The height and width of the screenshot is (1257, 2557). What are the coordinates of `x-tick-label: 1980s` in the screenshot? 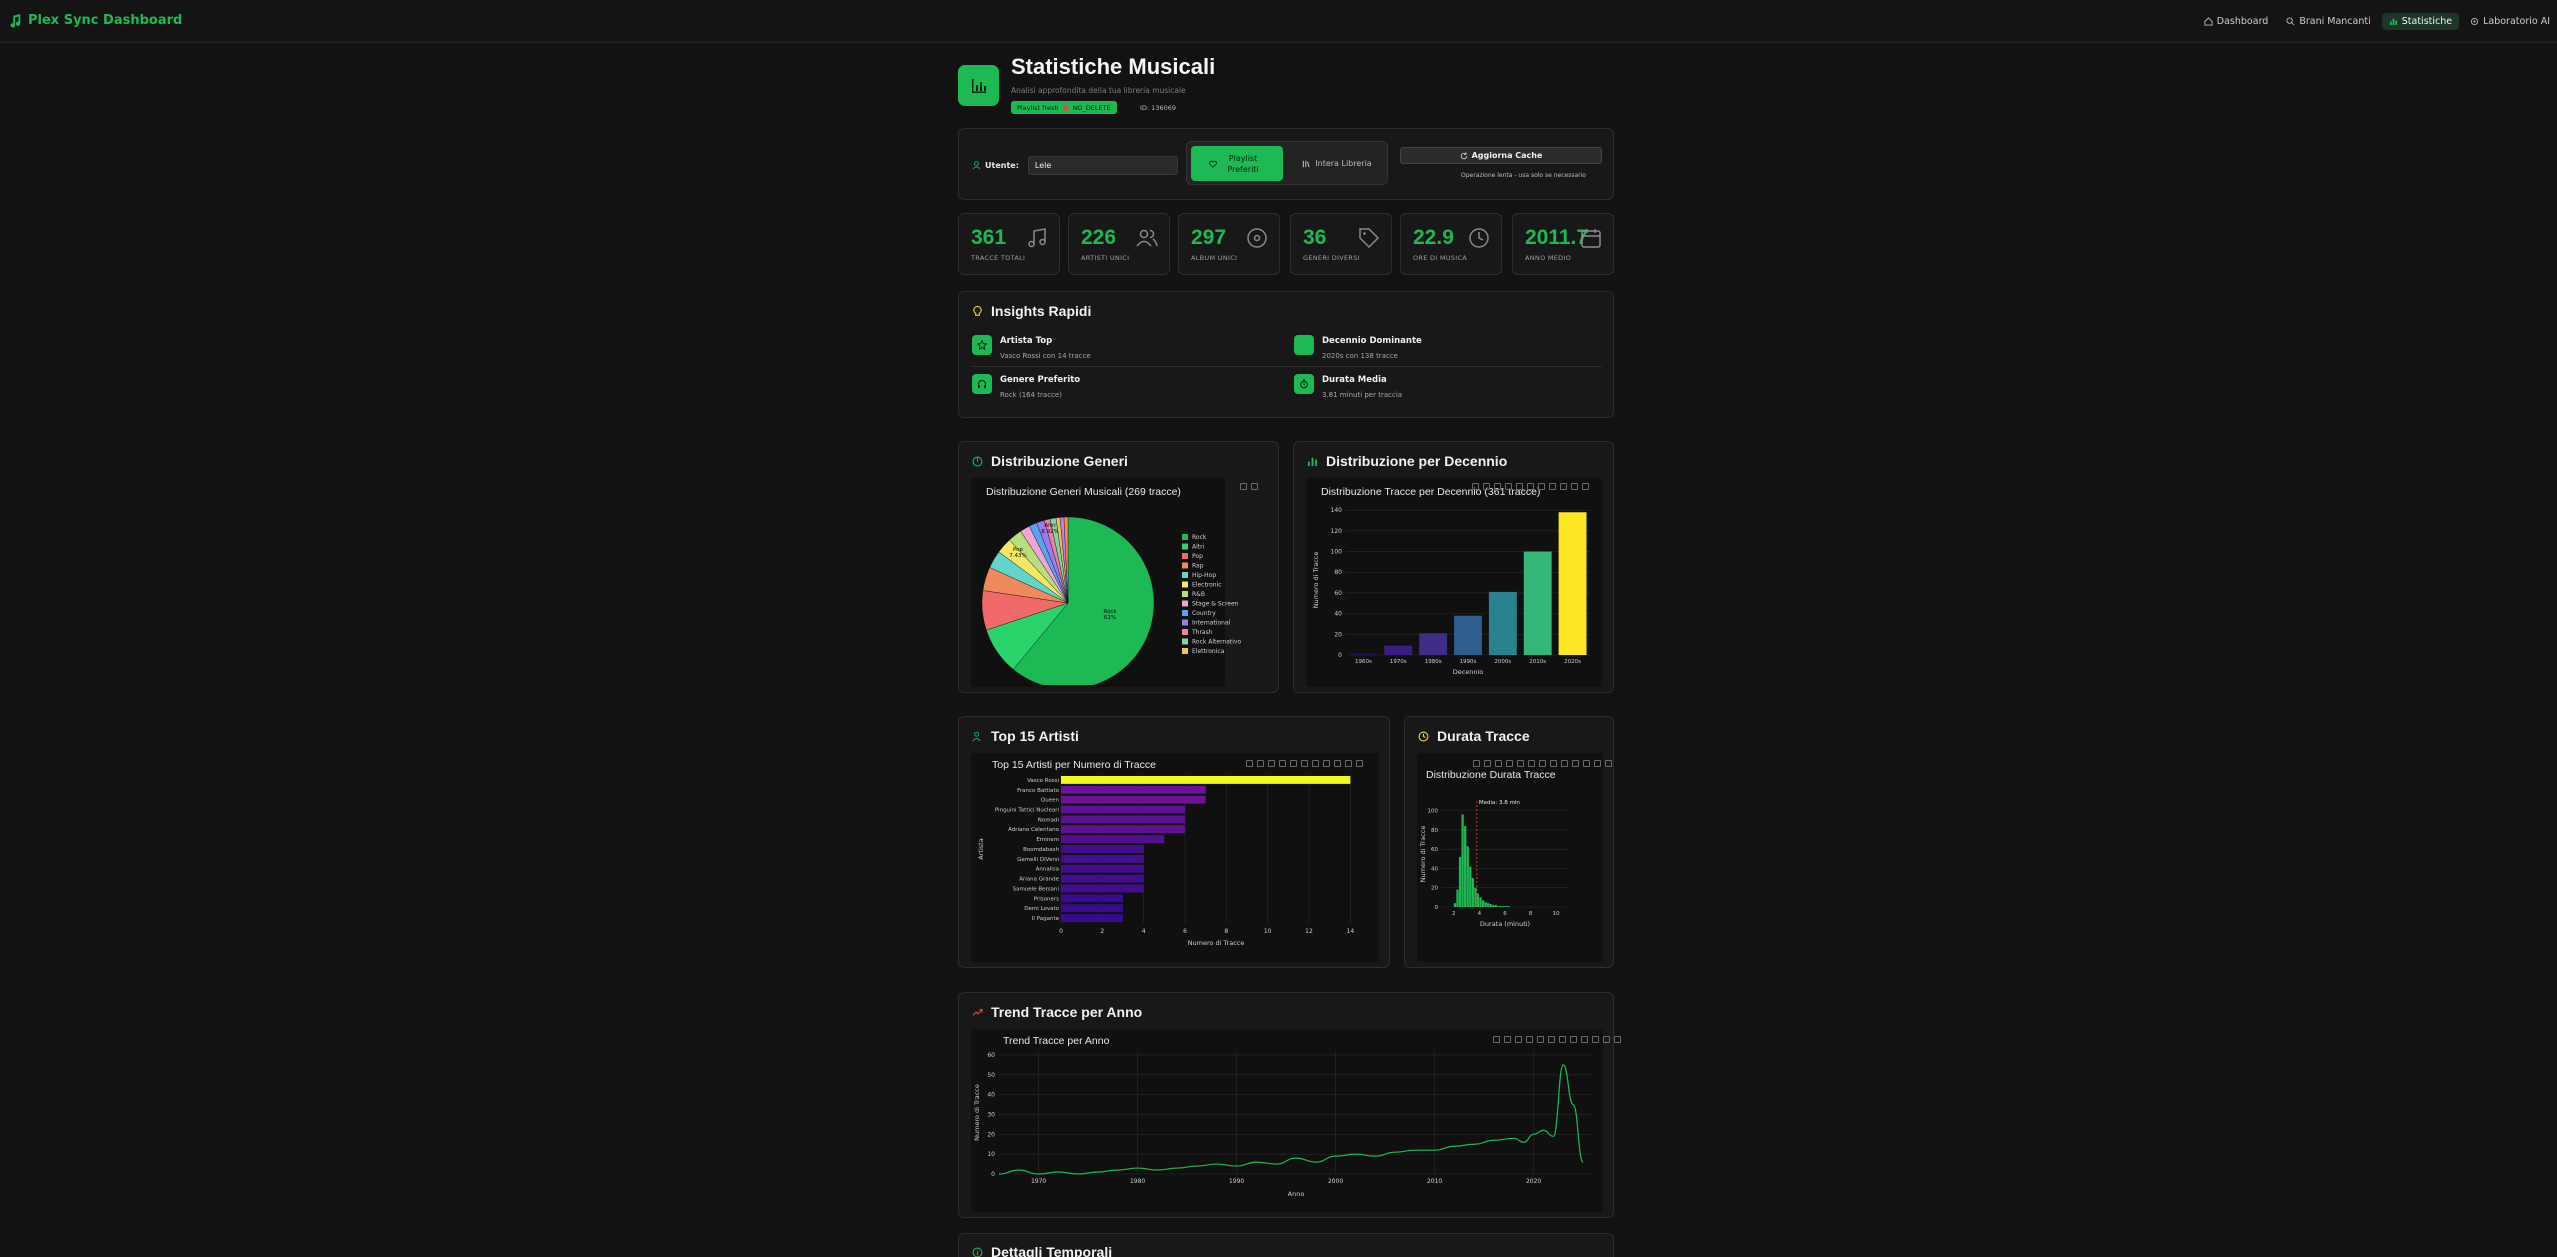 It's located at (1433, 662).